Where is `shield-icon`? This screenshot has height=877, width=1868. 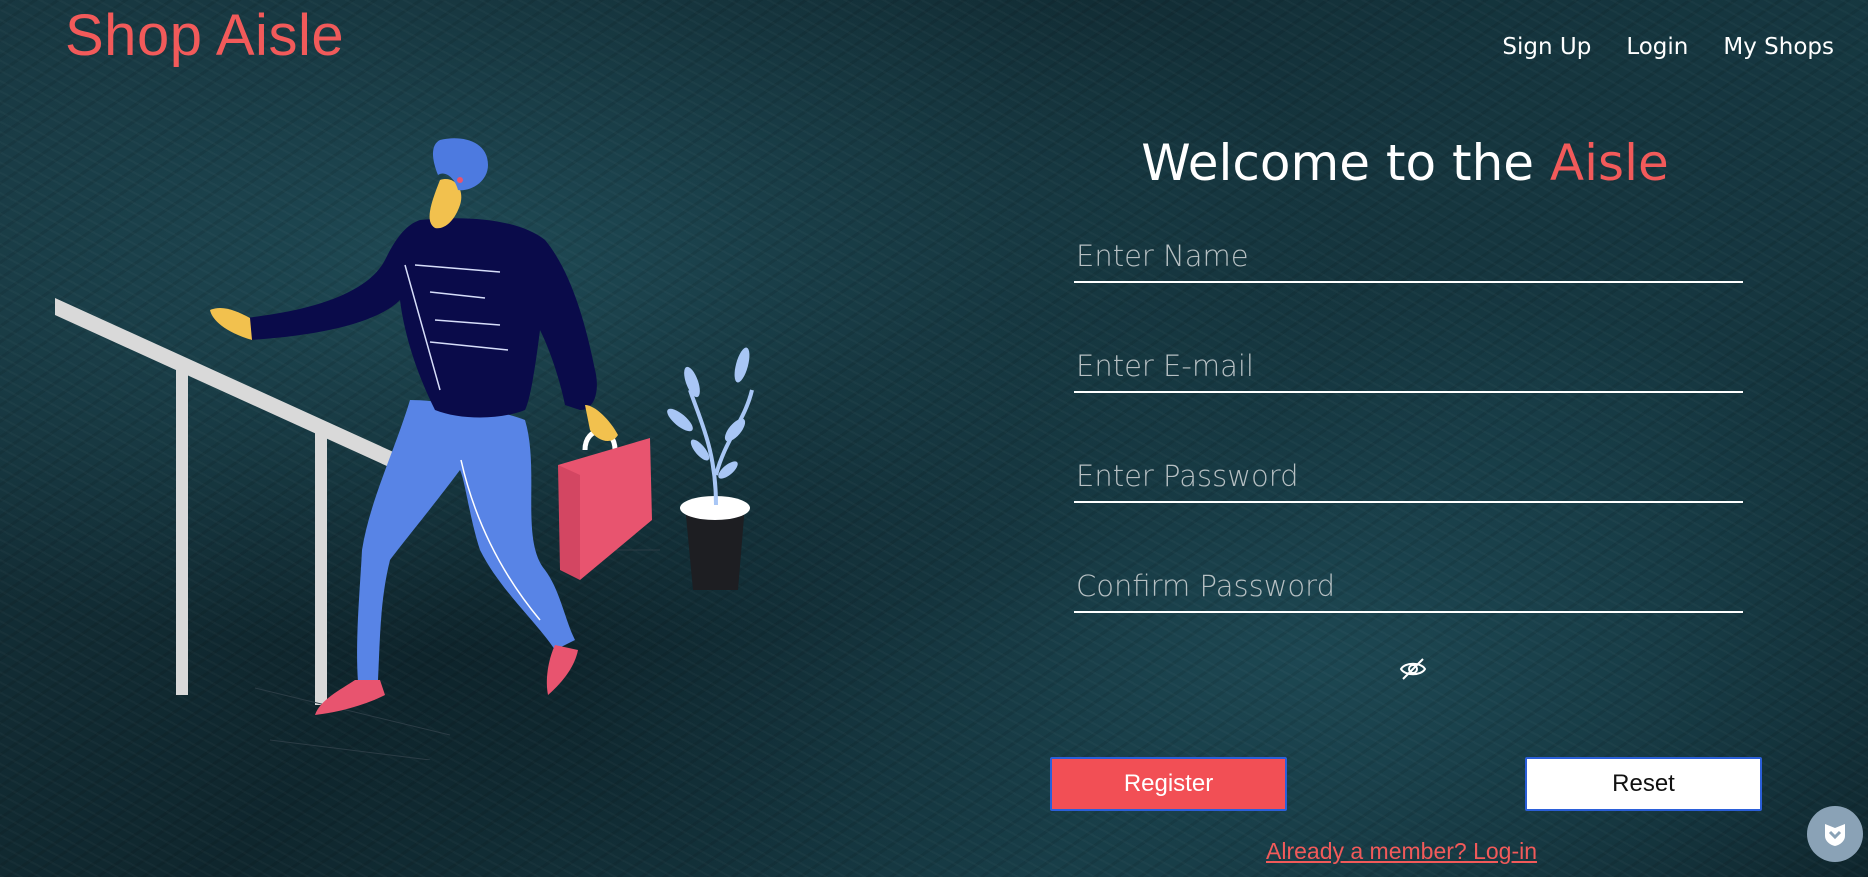 shield-icon is located at coordinates (1835, 835).